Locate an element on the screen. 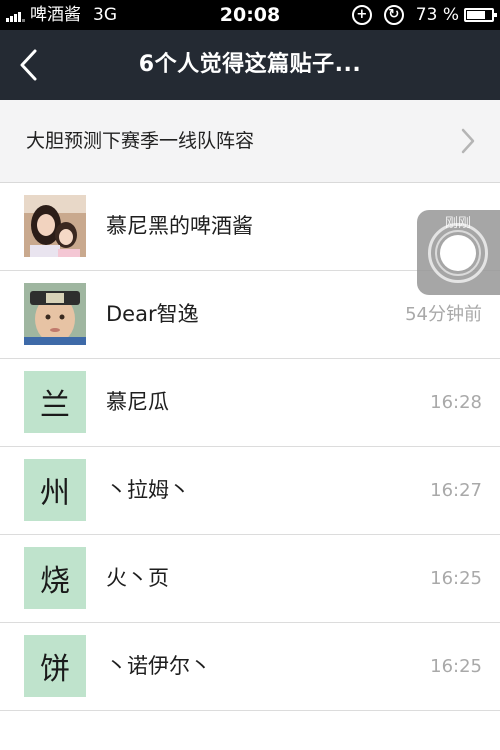  avatar: 兰 is located at coordinates (55, 402).